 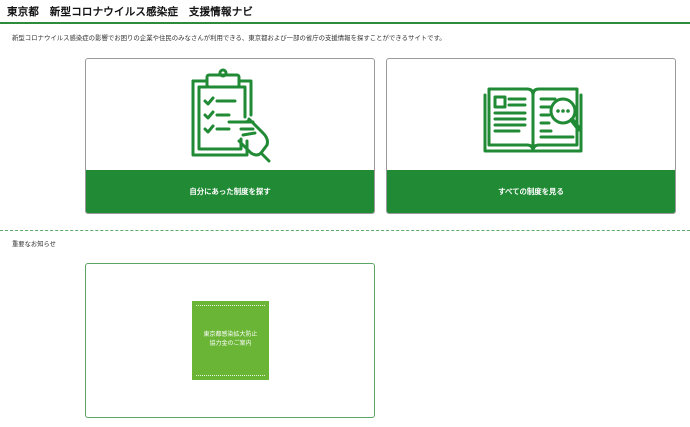 I want to click on section-divider, so click(x=345, y=230).